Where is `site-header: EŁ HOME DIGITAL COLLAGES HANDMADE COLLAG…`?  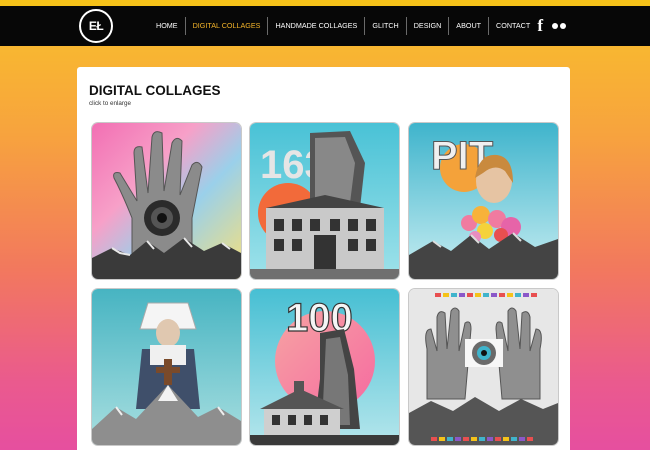
site-header: EŁ HOME DIGITAL COLLAGES HANDMADE COLLAG… is located at coordinates (325, 26).